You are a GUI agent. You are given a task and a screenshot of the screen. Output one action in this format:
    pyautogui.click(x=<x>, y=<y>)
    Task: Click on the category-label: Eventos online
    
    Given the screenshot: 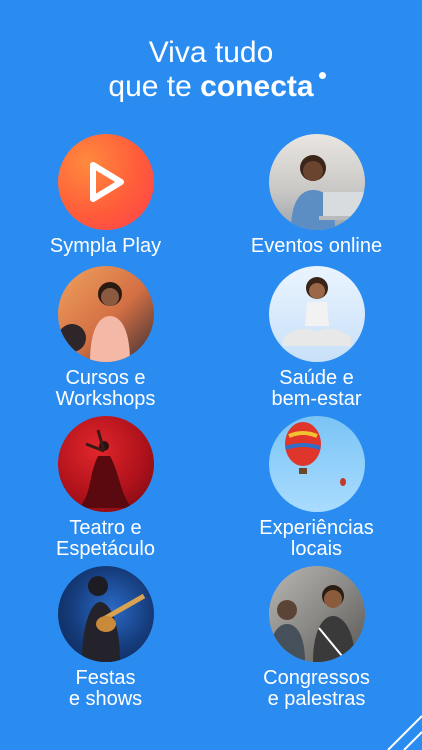 What is the action you would take?
    pyautogui.click(x=316, y=246)
    